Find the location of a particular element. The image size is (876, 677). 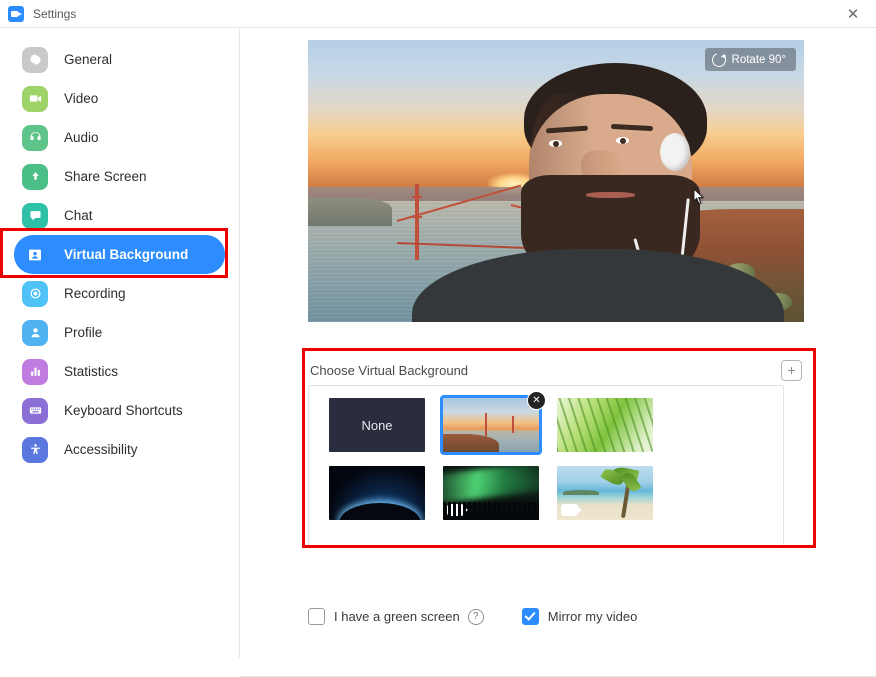

mirror-video-option: Mirror my video is located at coordinates (579, 616).